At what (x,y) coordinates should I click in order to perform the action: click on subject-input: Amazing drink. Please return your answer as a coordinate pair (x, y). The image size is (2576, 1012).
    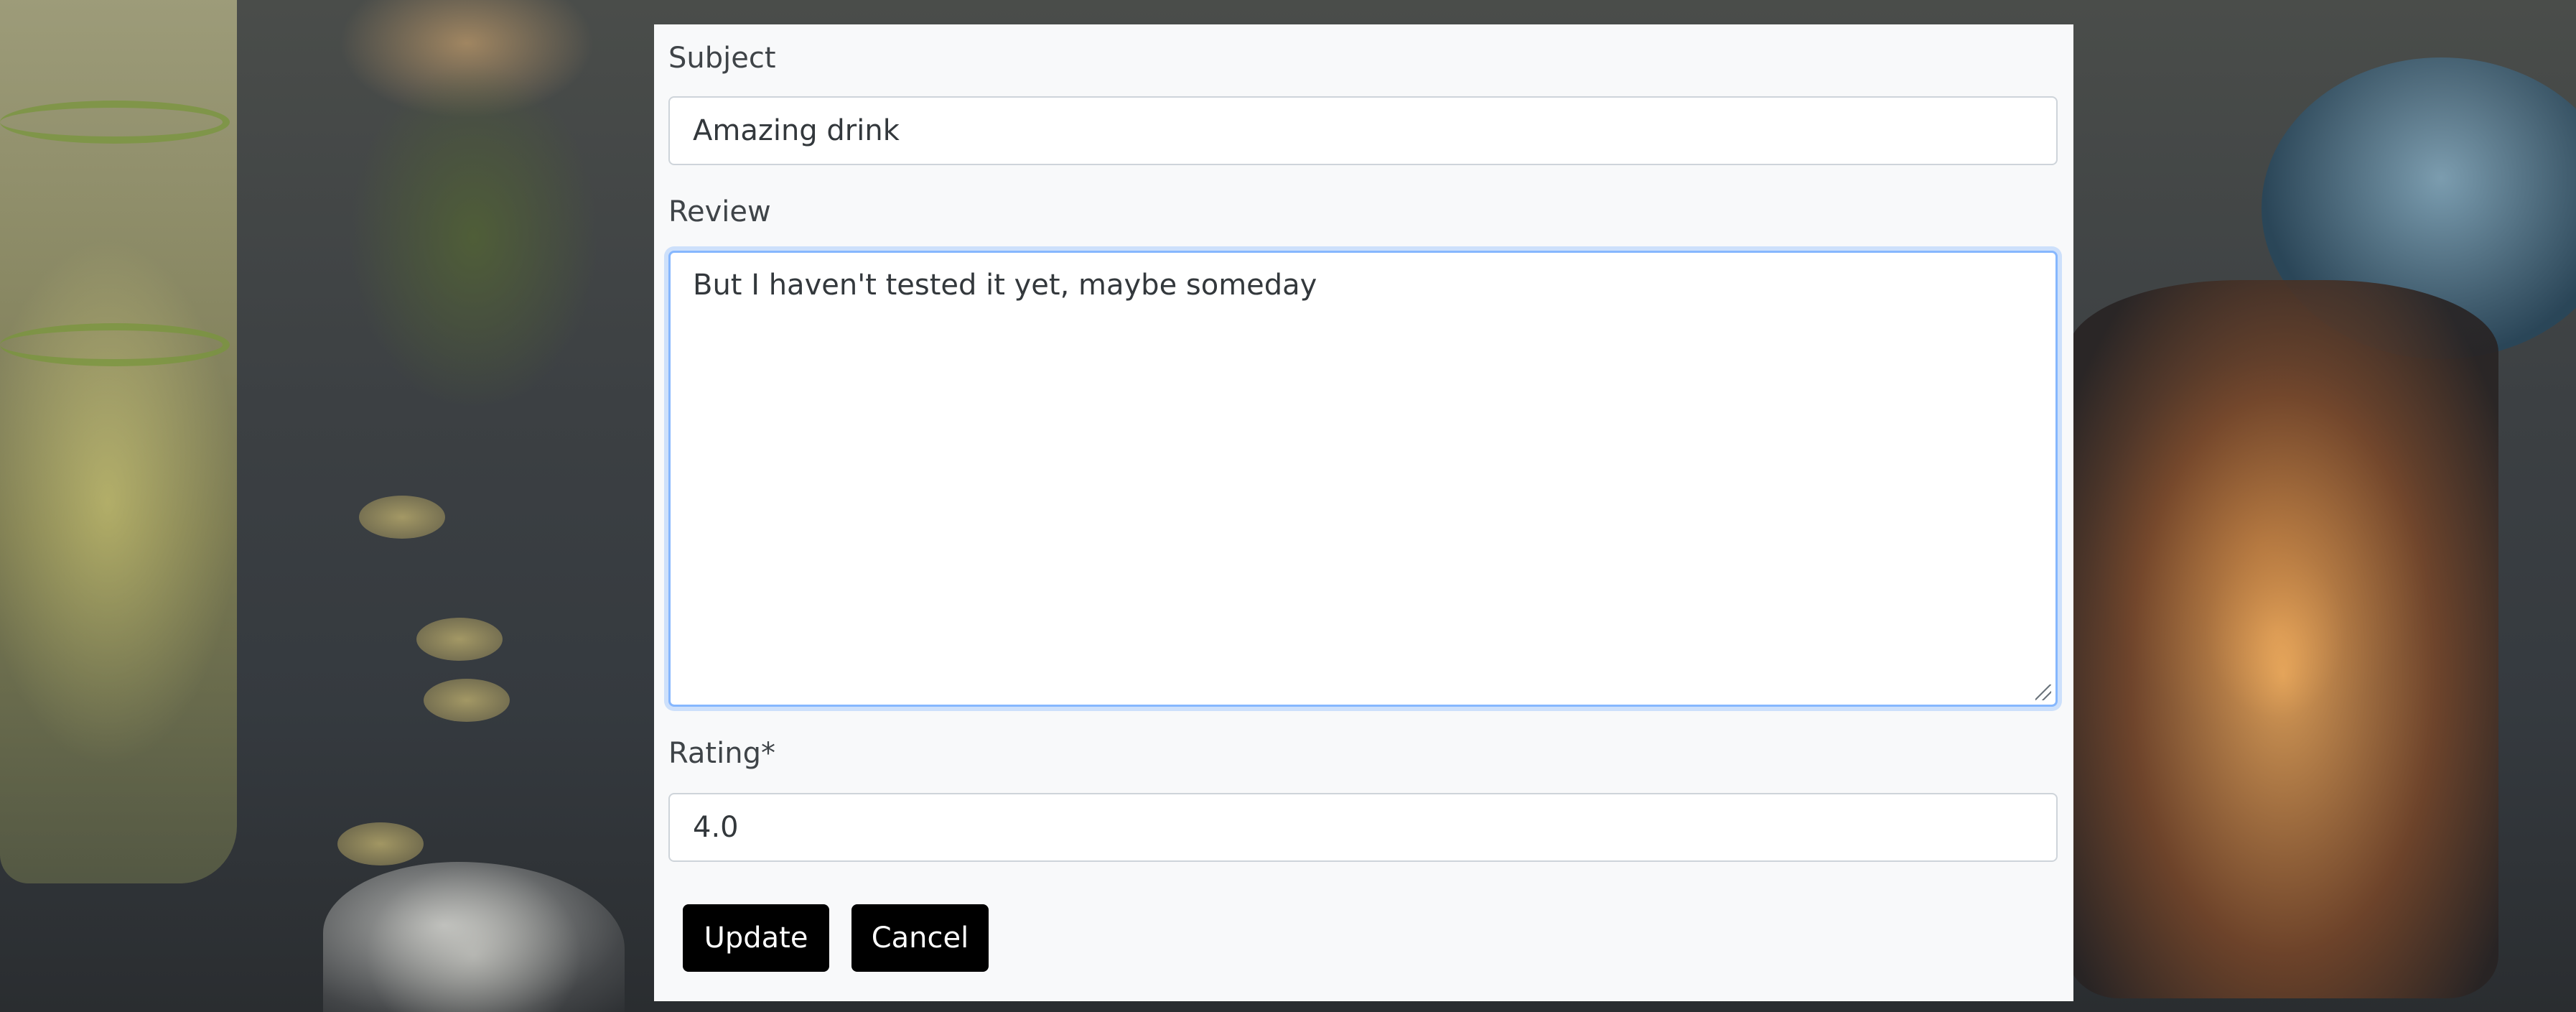
    Looking at the image, I should click on (1363, 130).